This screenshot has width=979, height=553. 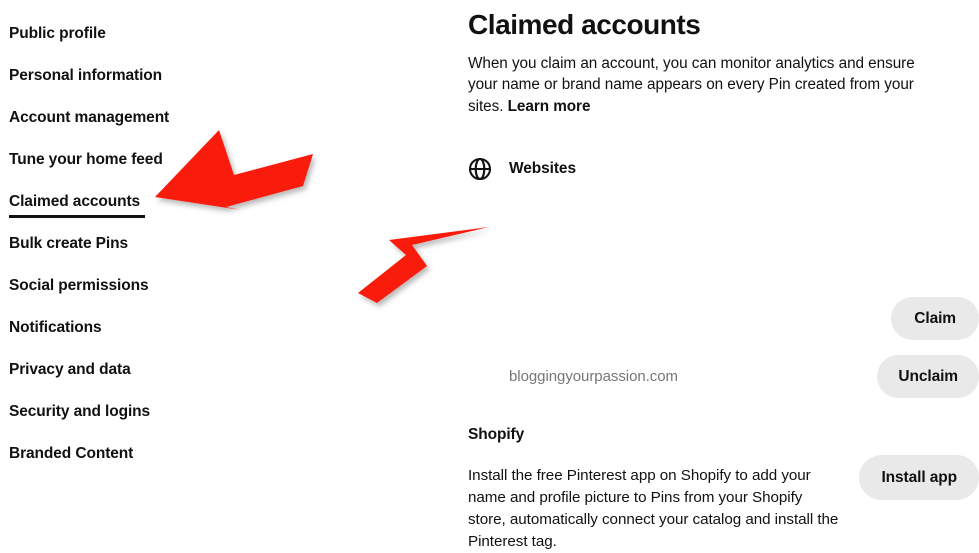 I want to click on claim-button: Claim, so click(x=935, y=318).